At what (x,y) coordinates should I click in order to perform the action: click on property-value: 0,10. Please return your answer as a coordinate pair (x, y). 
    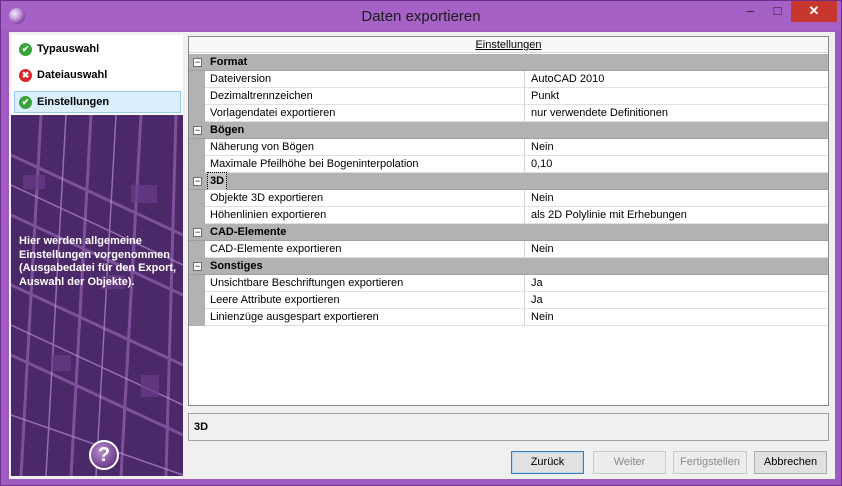
    Looking at the image, I should click on (676, 164).